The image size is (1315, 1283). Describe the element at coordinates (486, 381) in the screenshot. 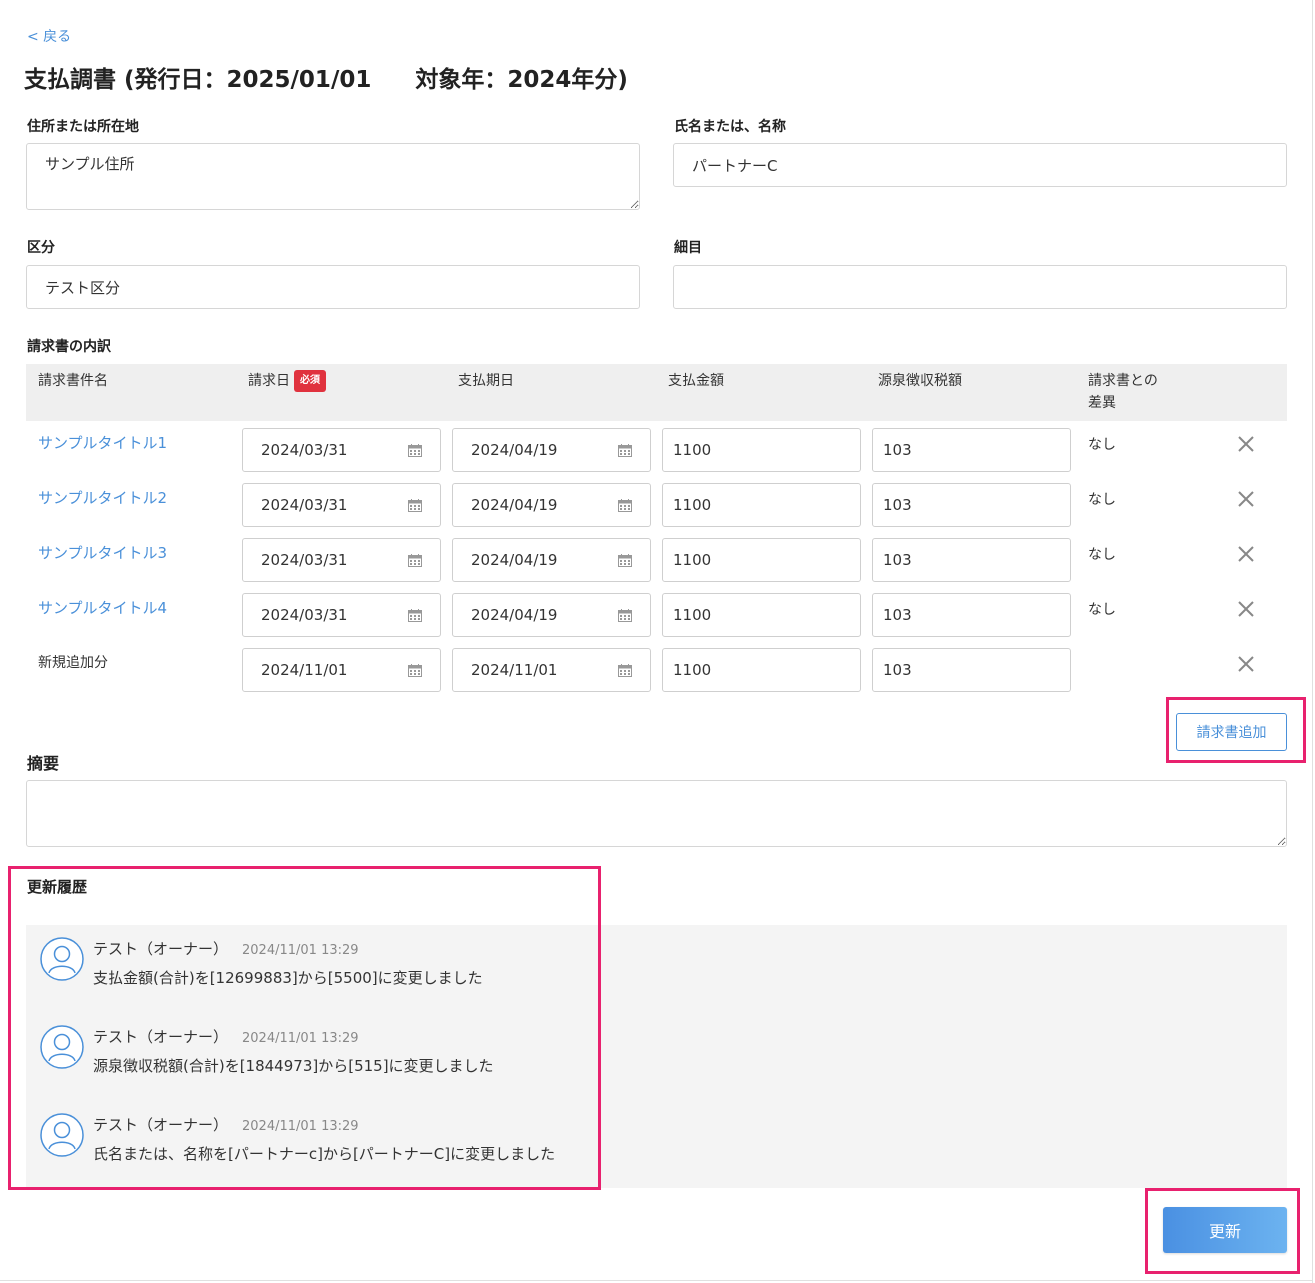

I see `header-due-date: 支払期日` at that location.